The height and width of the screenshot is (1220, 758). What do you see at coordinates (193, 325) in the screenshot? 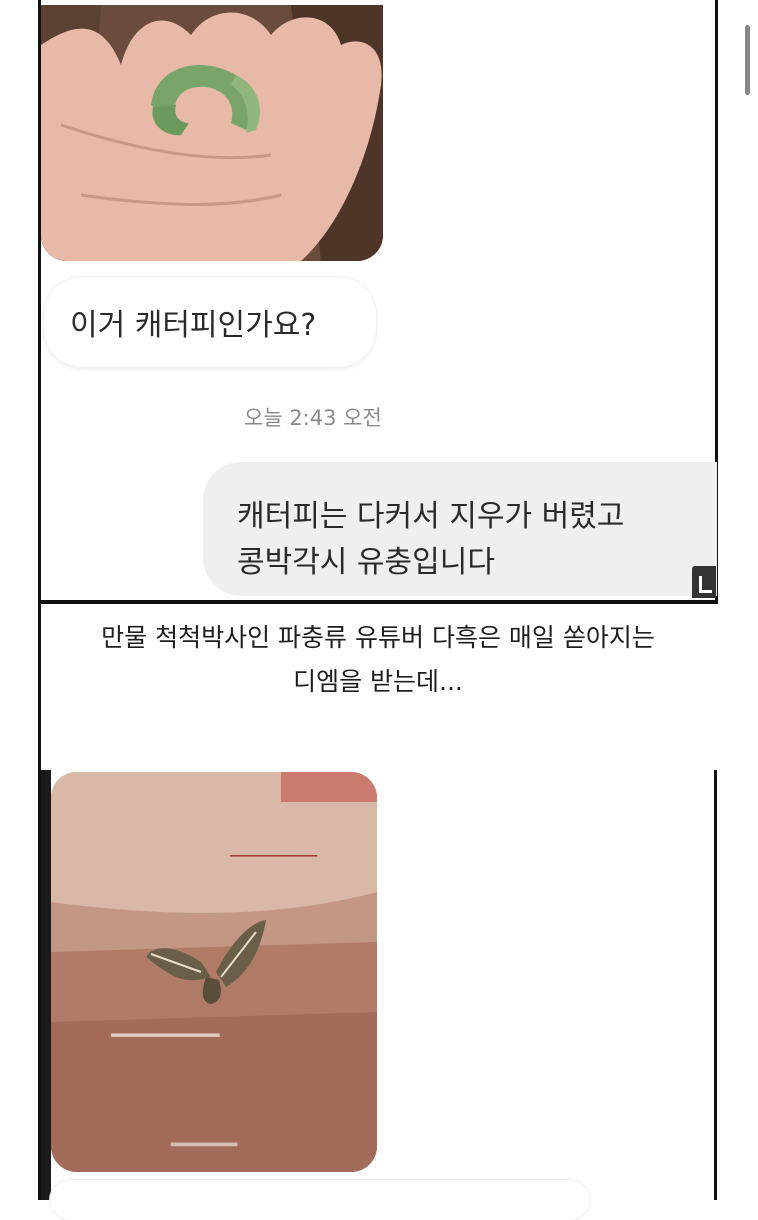
I see `incoming-message-text: 이거 캐터피인가요?` at bounding box center [193, 325].